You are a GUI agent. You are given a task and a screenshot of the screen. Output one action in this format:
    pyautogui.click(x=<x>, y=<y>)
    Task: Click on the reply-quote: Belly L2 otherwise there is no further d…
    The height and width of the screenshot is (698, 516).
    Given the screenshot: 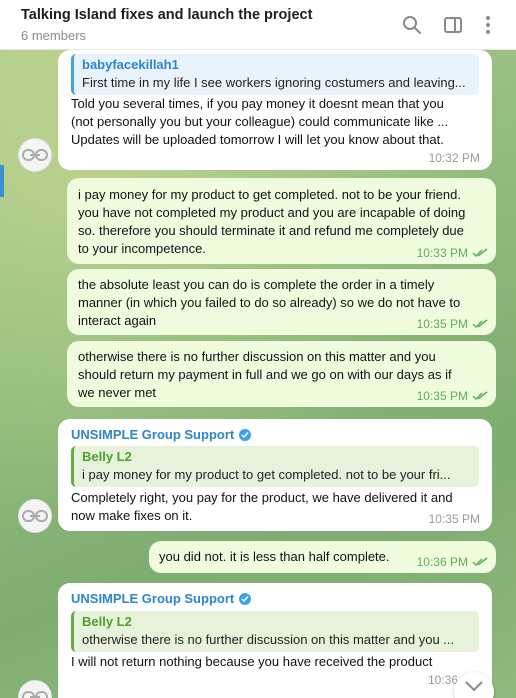 What is the action you would take?
    pyautogui.click(x=275, y=631)
    